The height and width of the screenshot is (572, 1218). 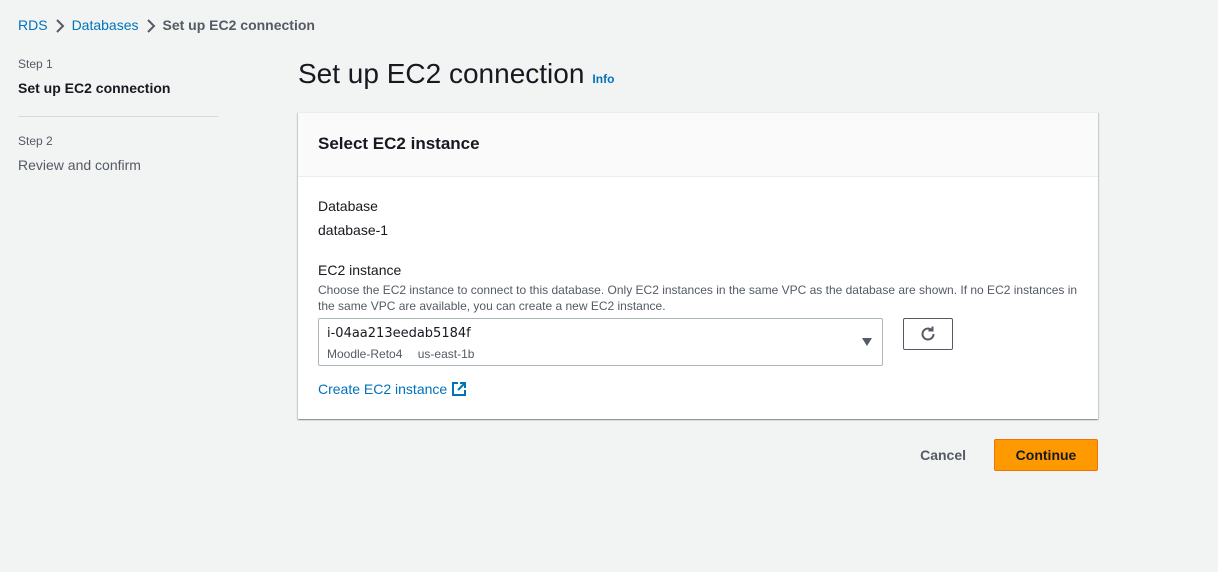 What do you see at coordinates (353, 230) in the screenshot?
I see `database-value: database-1` at bounding box center [353, 230].